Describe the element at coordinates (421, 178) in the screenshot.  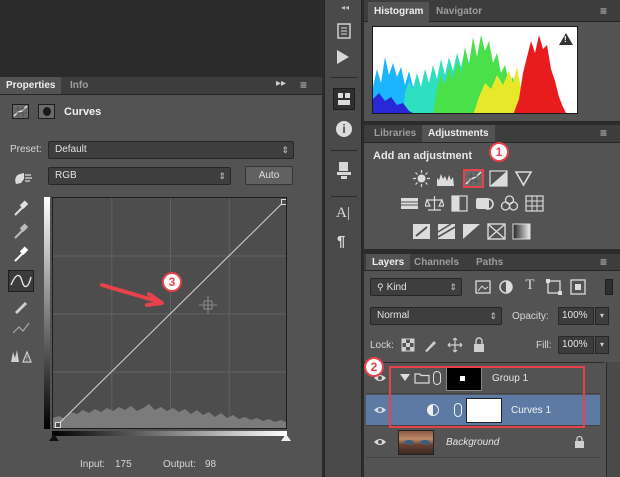
I see `brightness-contrast-icon` at that location.